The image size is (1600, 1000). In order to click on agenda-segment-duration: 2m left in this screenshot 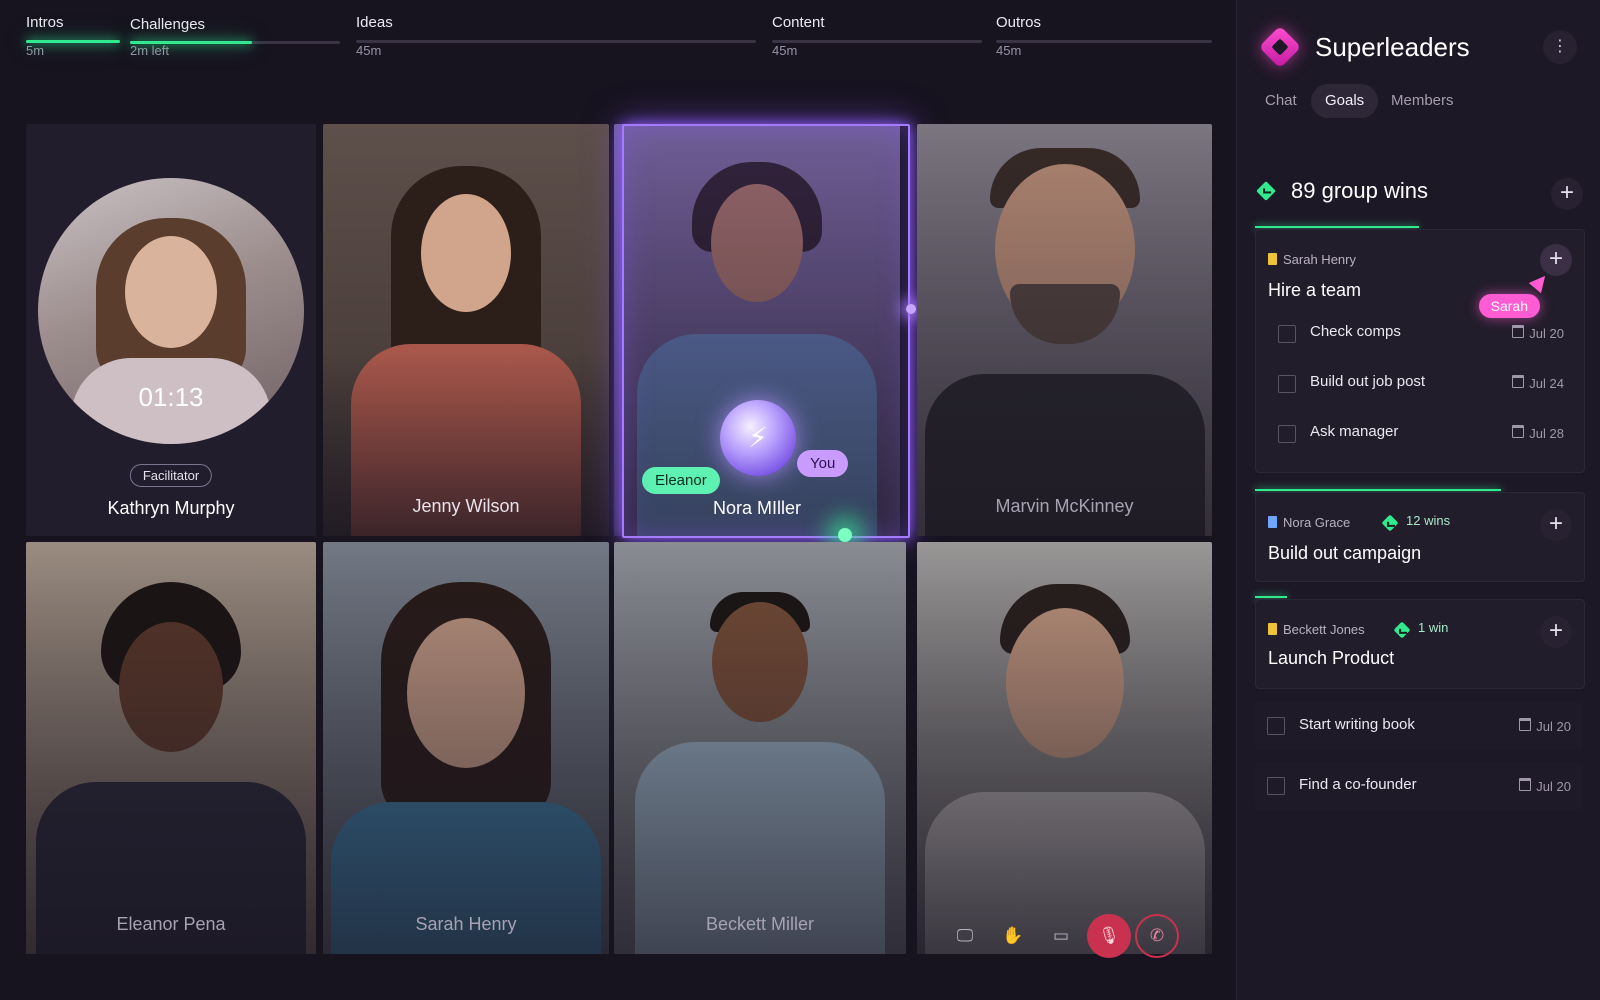, I will do `click(150, 50)`.